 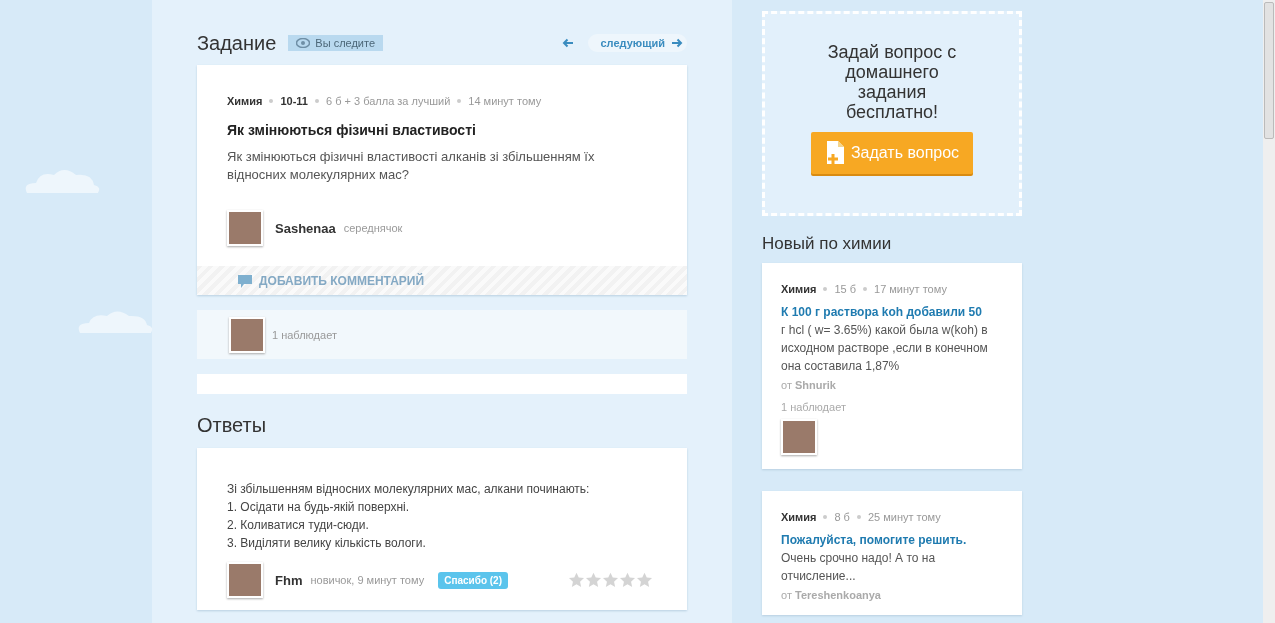 What do you see at coordinates (904, 517) in the screenshot?
I see `time-label: 25 минут тому` at bounding box center [904, 517].